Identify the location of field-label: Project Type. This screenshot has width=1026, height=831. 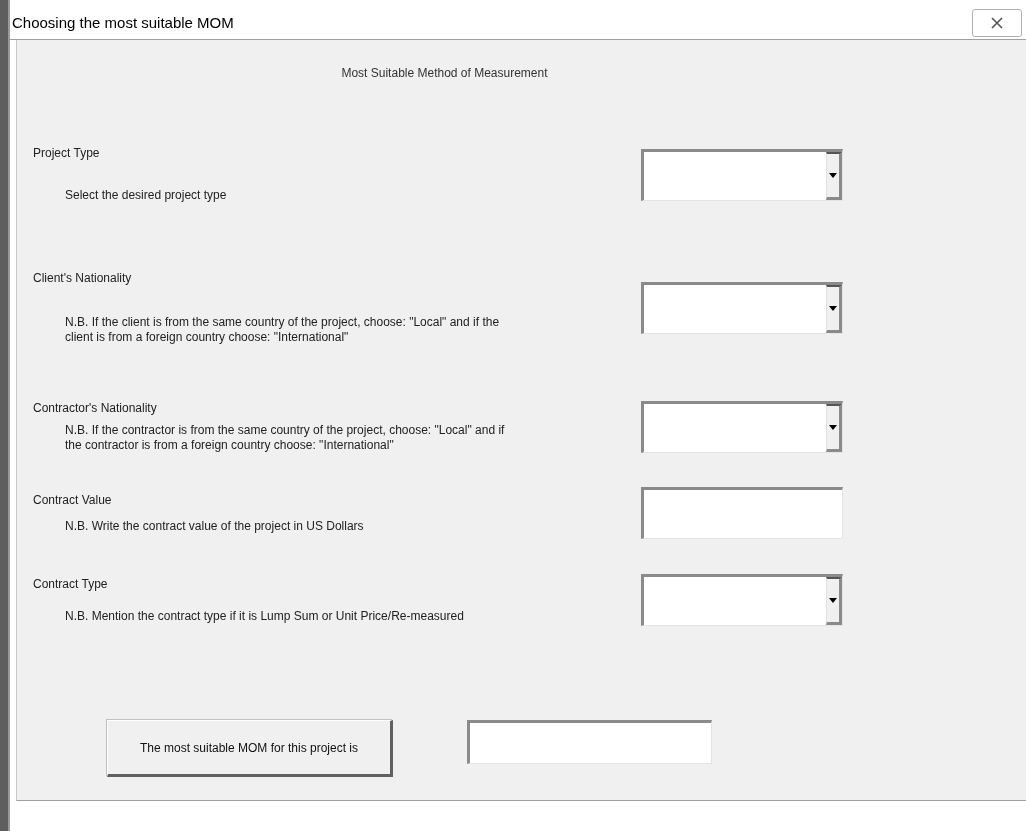
(66, 153).